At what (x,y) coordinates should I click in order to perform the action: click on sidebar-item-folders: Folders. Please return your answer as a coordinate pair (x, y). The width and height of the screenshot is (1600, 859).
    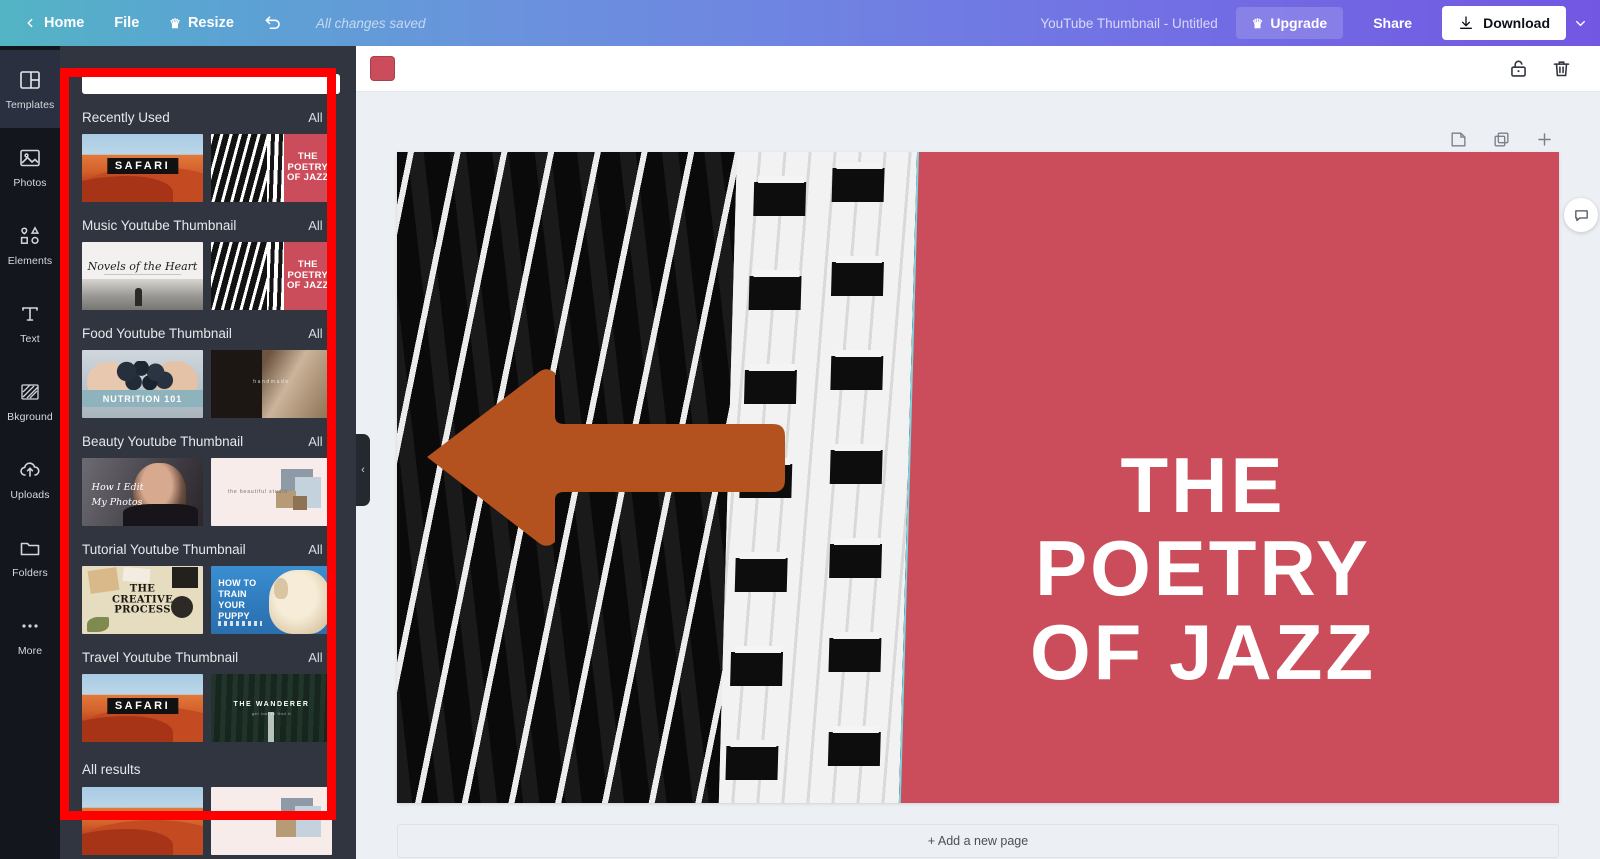
    Looking at the image, I should click on (30, 557).